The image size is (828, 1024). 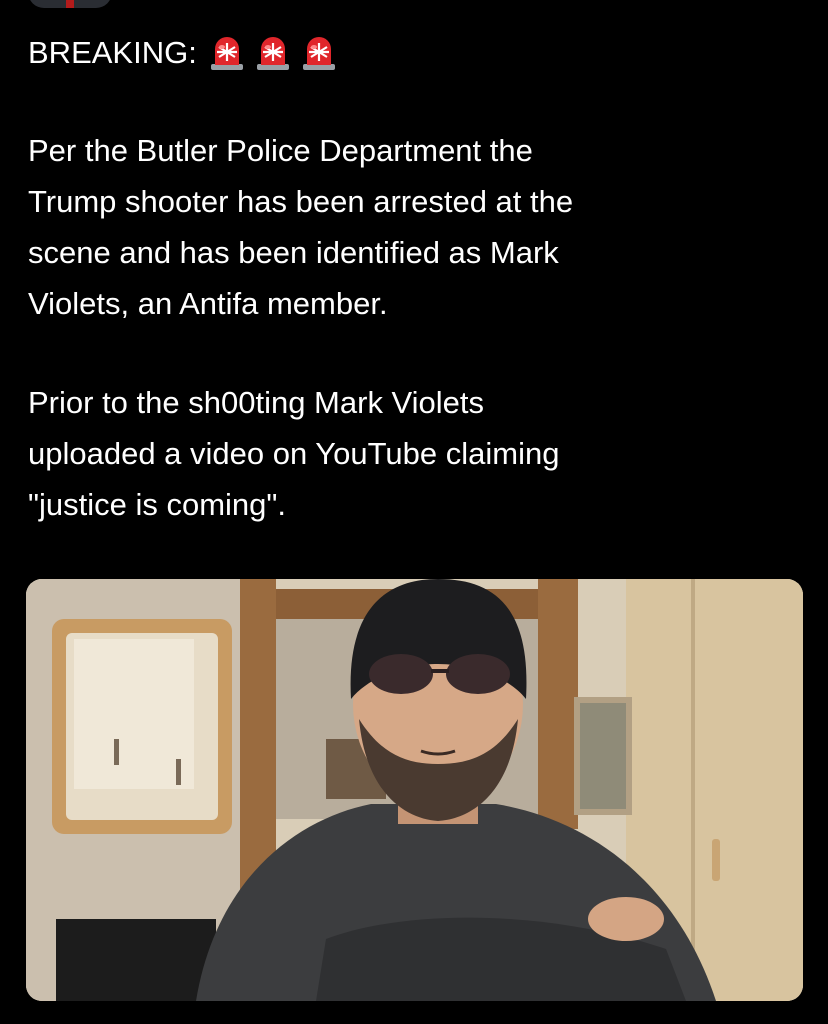 I want to click on breaking-line: BREAKING:, so click(x=413, y=53).